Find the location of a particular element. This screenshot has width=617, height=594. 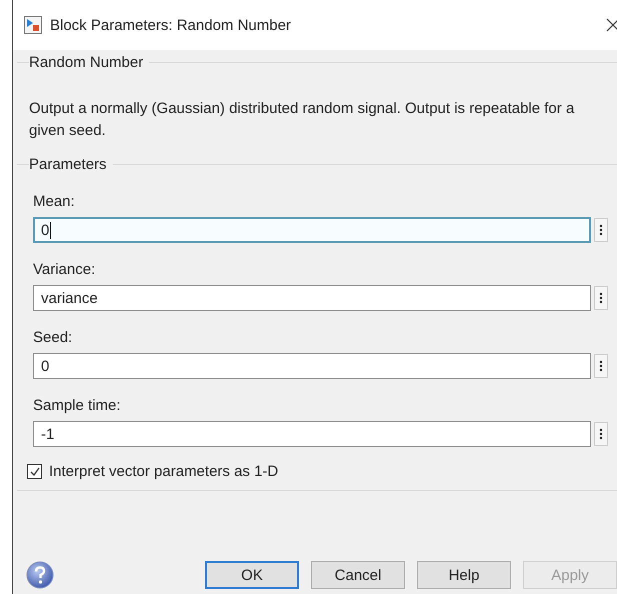

field-label: Sample time: is located at coordinates (77, 405).